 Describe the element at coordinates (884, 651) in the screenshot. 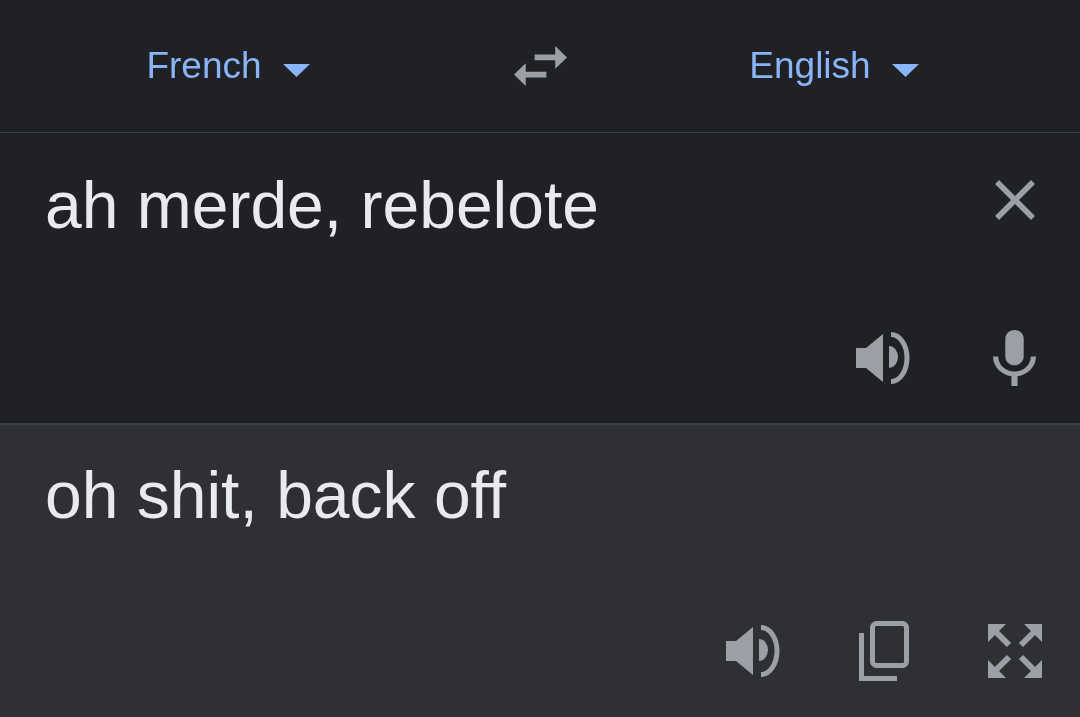

I see `copy-icon` at that location.